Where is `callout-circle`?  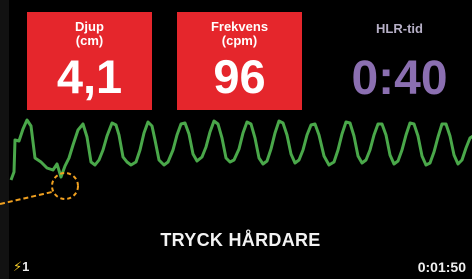 callout-circle is located at coordinates (65, 186).